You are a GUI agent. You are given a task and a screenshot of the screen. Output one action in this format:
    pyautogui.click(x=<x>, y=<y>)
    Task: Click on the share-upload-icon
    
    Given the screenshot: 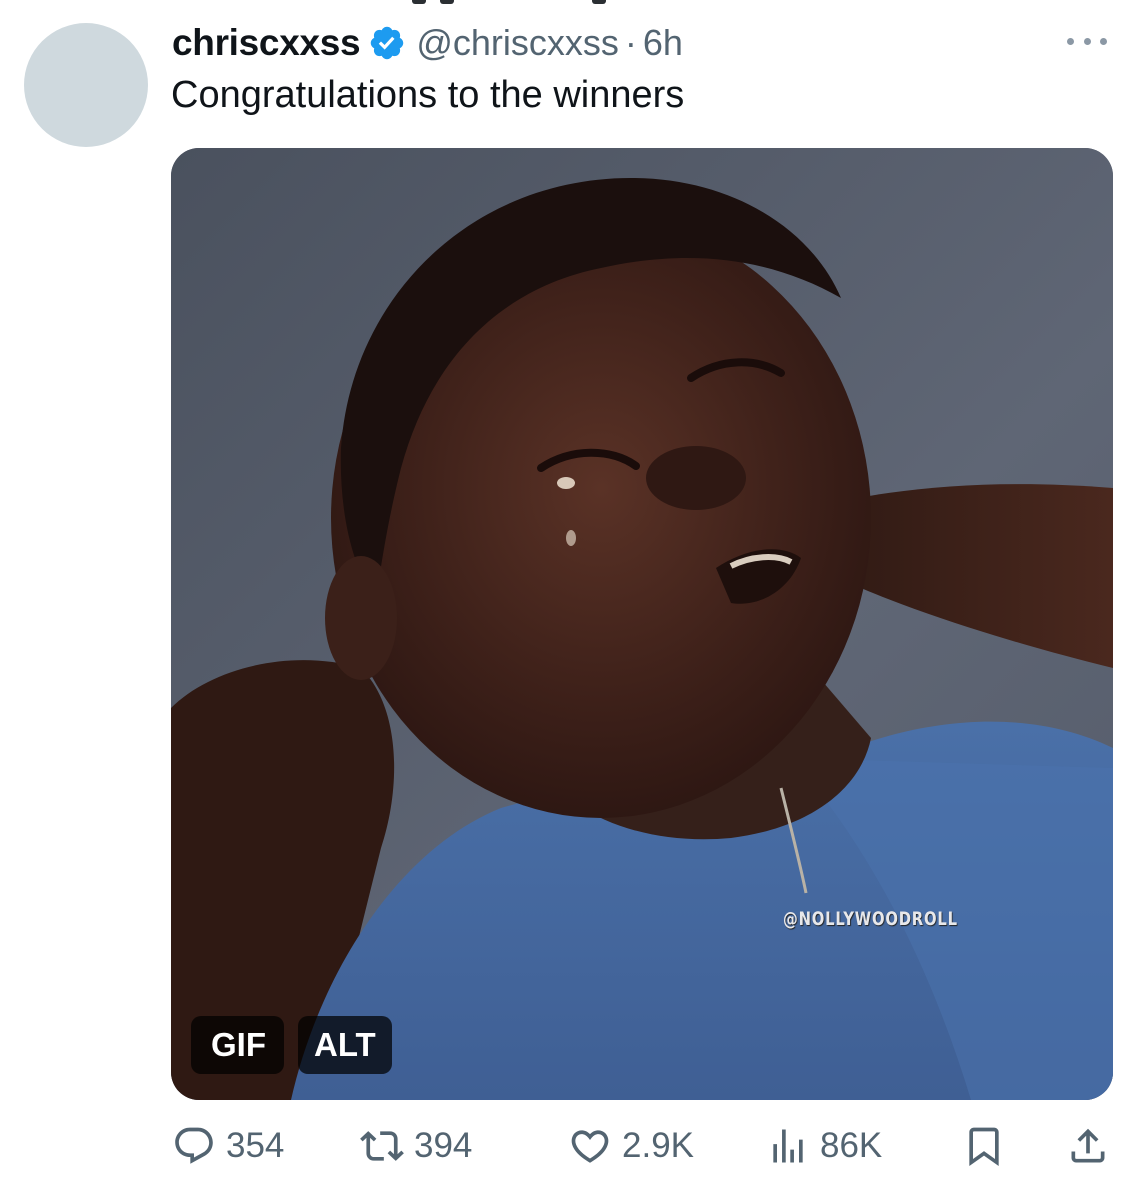 What is the action you would take?
    pyautogui.click(x=1088, y=1145)
    